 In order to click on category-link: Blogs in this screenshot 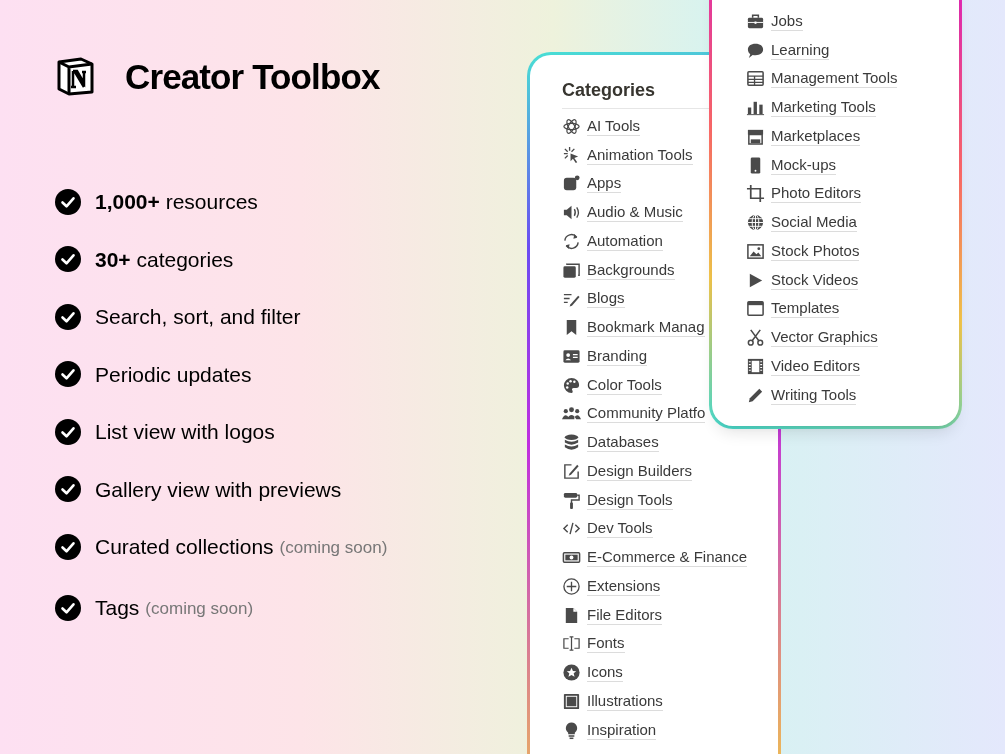, I will do `click(606, 299)`.